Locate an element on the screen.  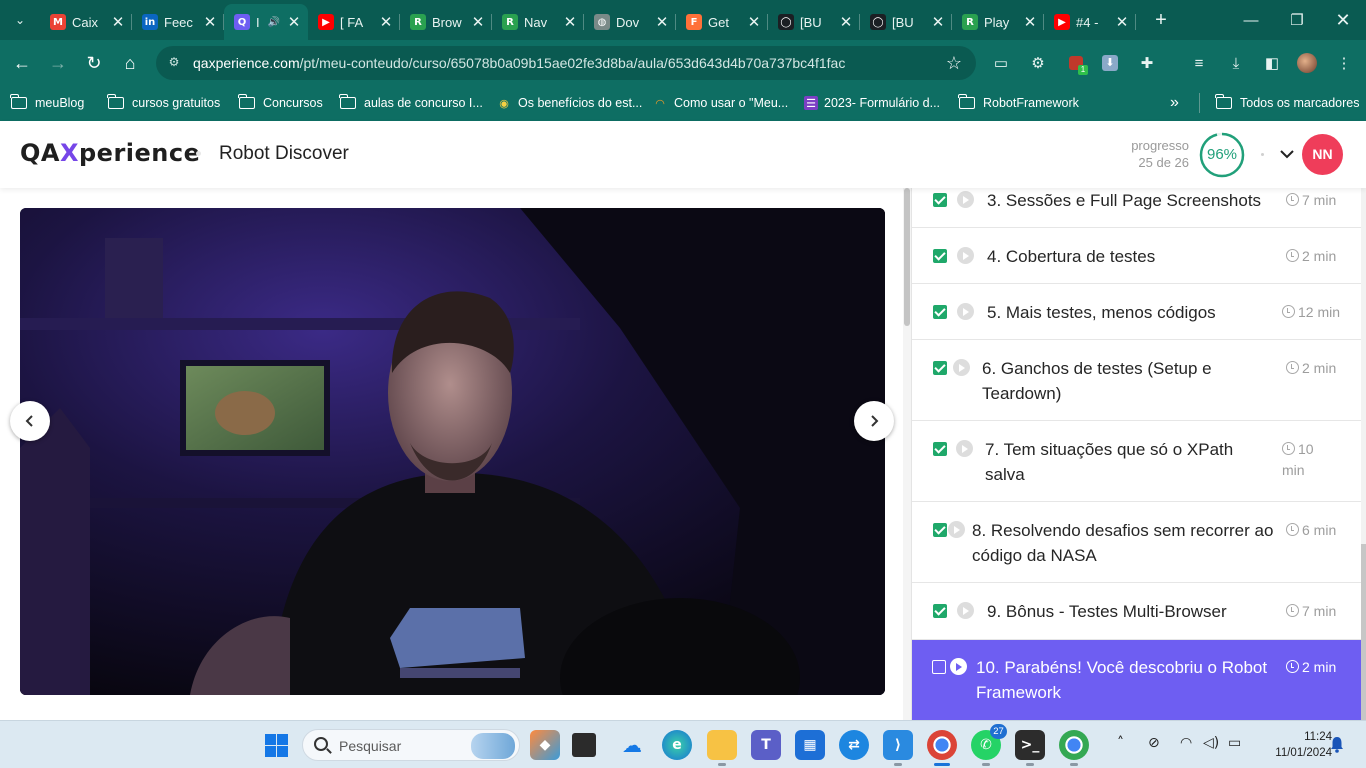
browser-tab: ◍ Dov ✕ is located at coordinates (630, 22).